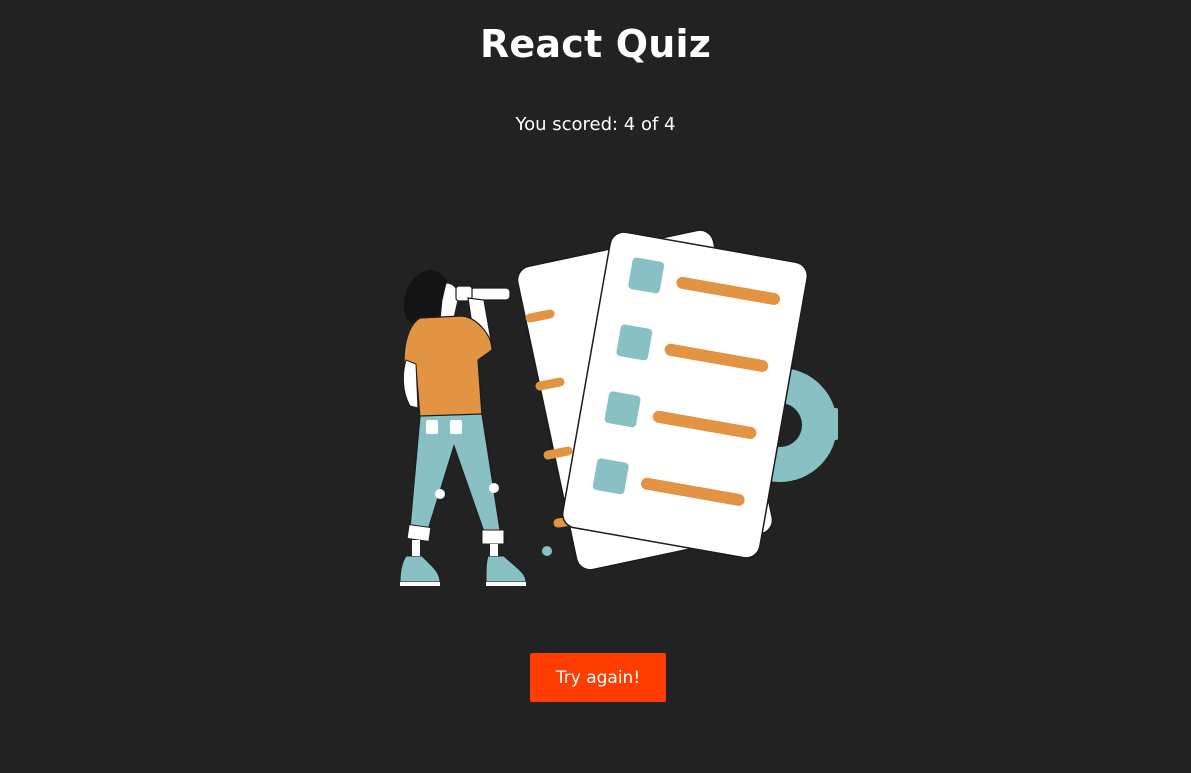 This screenshot has height=773, width=1191. What do you see at coordinates (483, 293) in the screenshot?
I see `binoculars-icon` at bounding box center [483, 293].